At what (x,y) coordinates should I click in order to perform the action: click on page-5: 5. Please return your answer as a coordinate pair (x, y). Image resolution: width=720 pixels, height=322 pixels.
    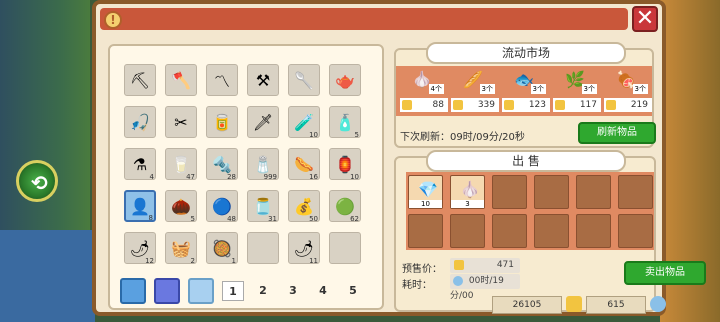
    Looking at the image, I should click on (353, 291).